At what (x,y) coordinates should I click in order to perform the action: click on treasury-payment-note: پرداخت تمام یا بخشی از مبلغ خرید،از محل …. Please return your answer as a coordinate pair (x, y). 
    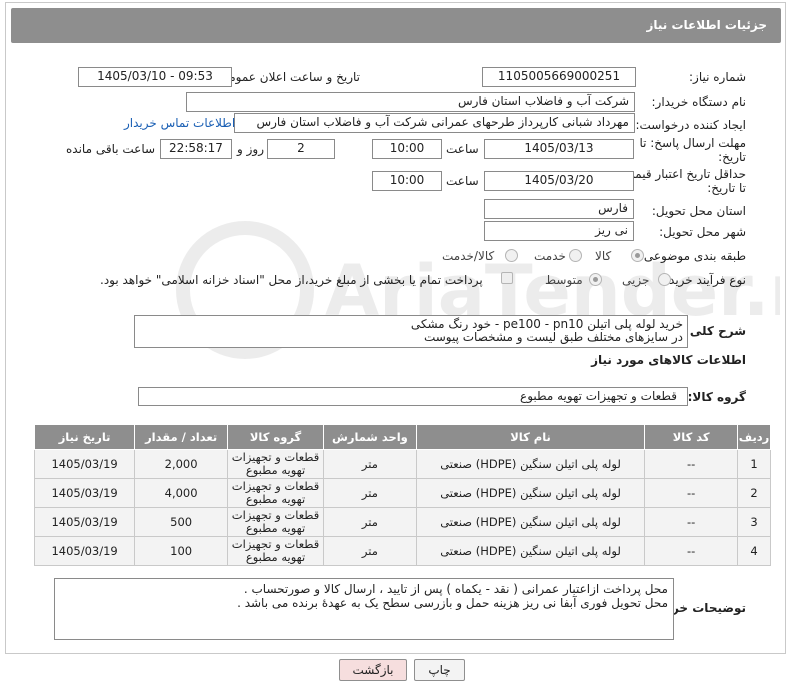
    Looking at the image, I should click on (291, 280).